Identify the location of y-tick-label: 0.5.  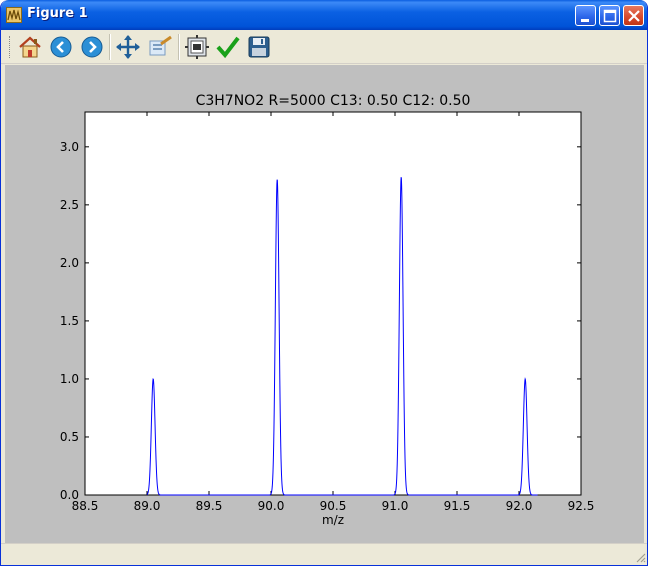
(69, 437).